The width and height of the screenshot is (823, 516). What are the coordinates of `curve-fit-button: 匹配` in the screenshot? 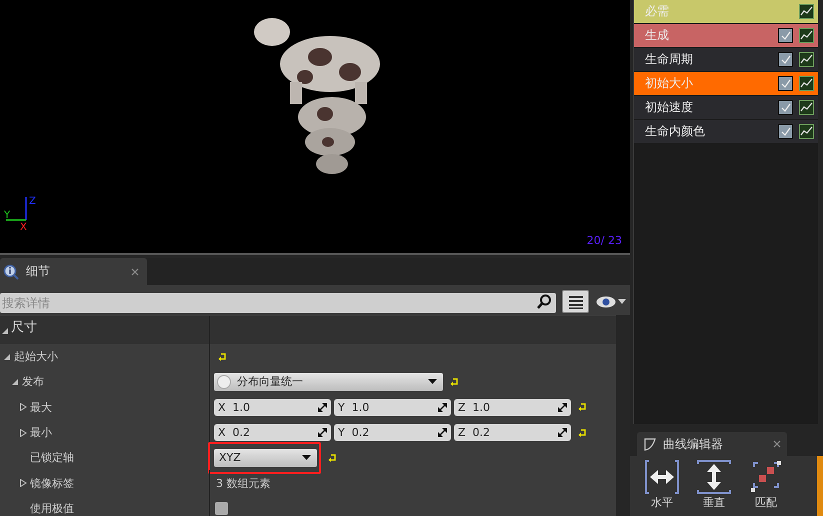 It's located at (766, 487).